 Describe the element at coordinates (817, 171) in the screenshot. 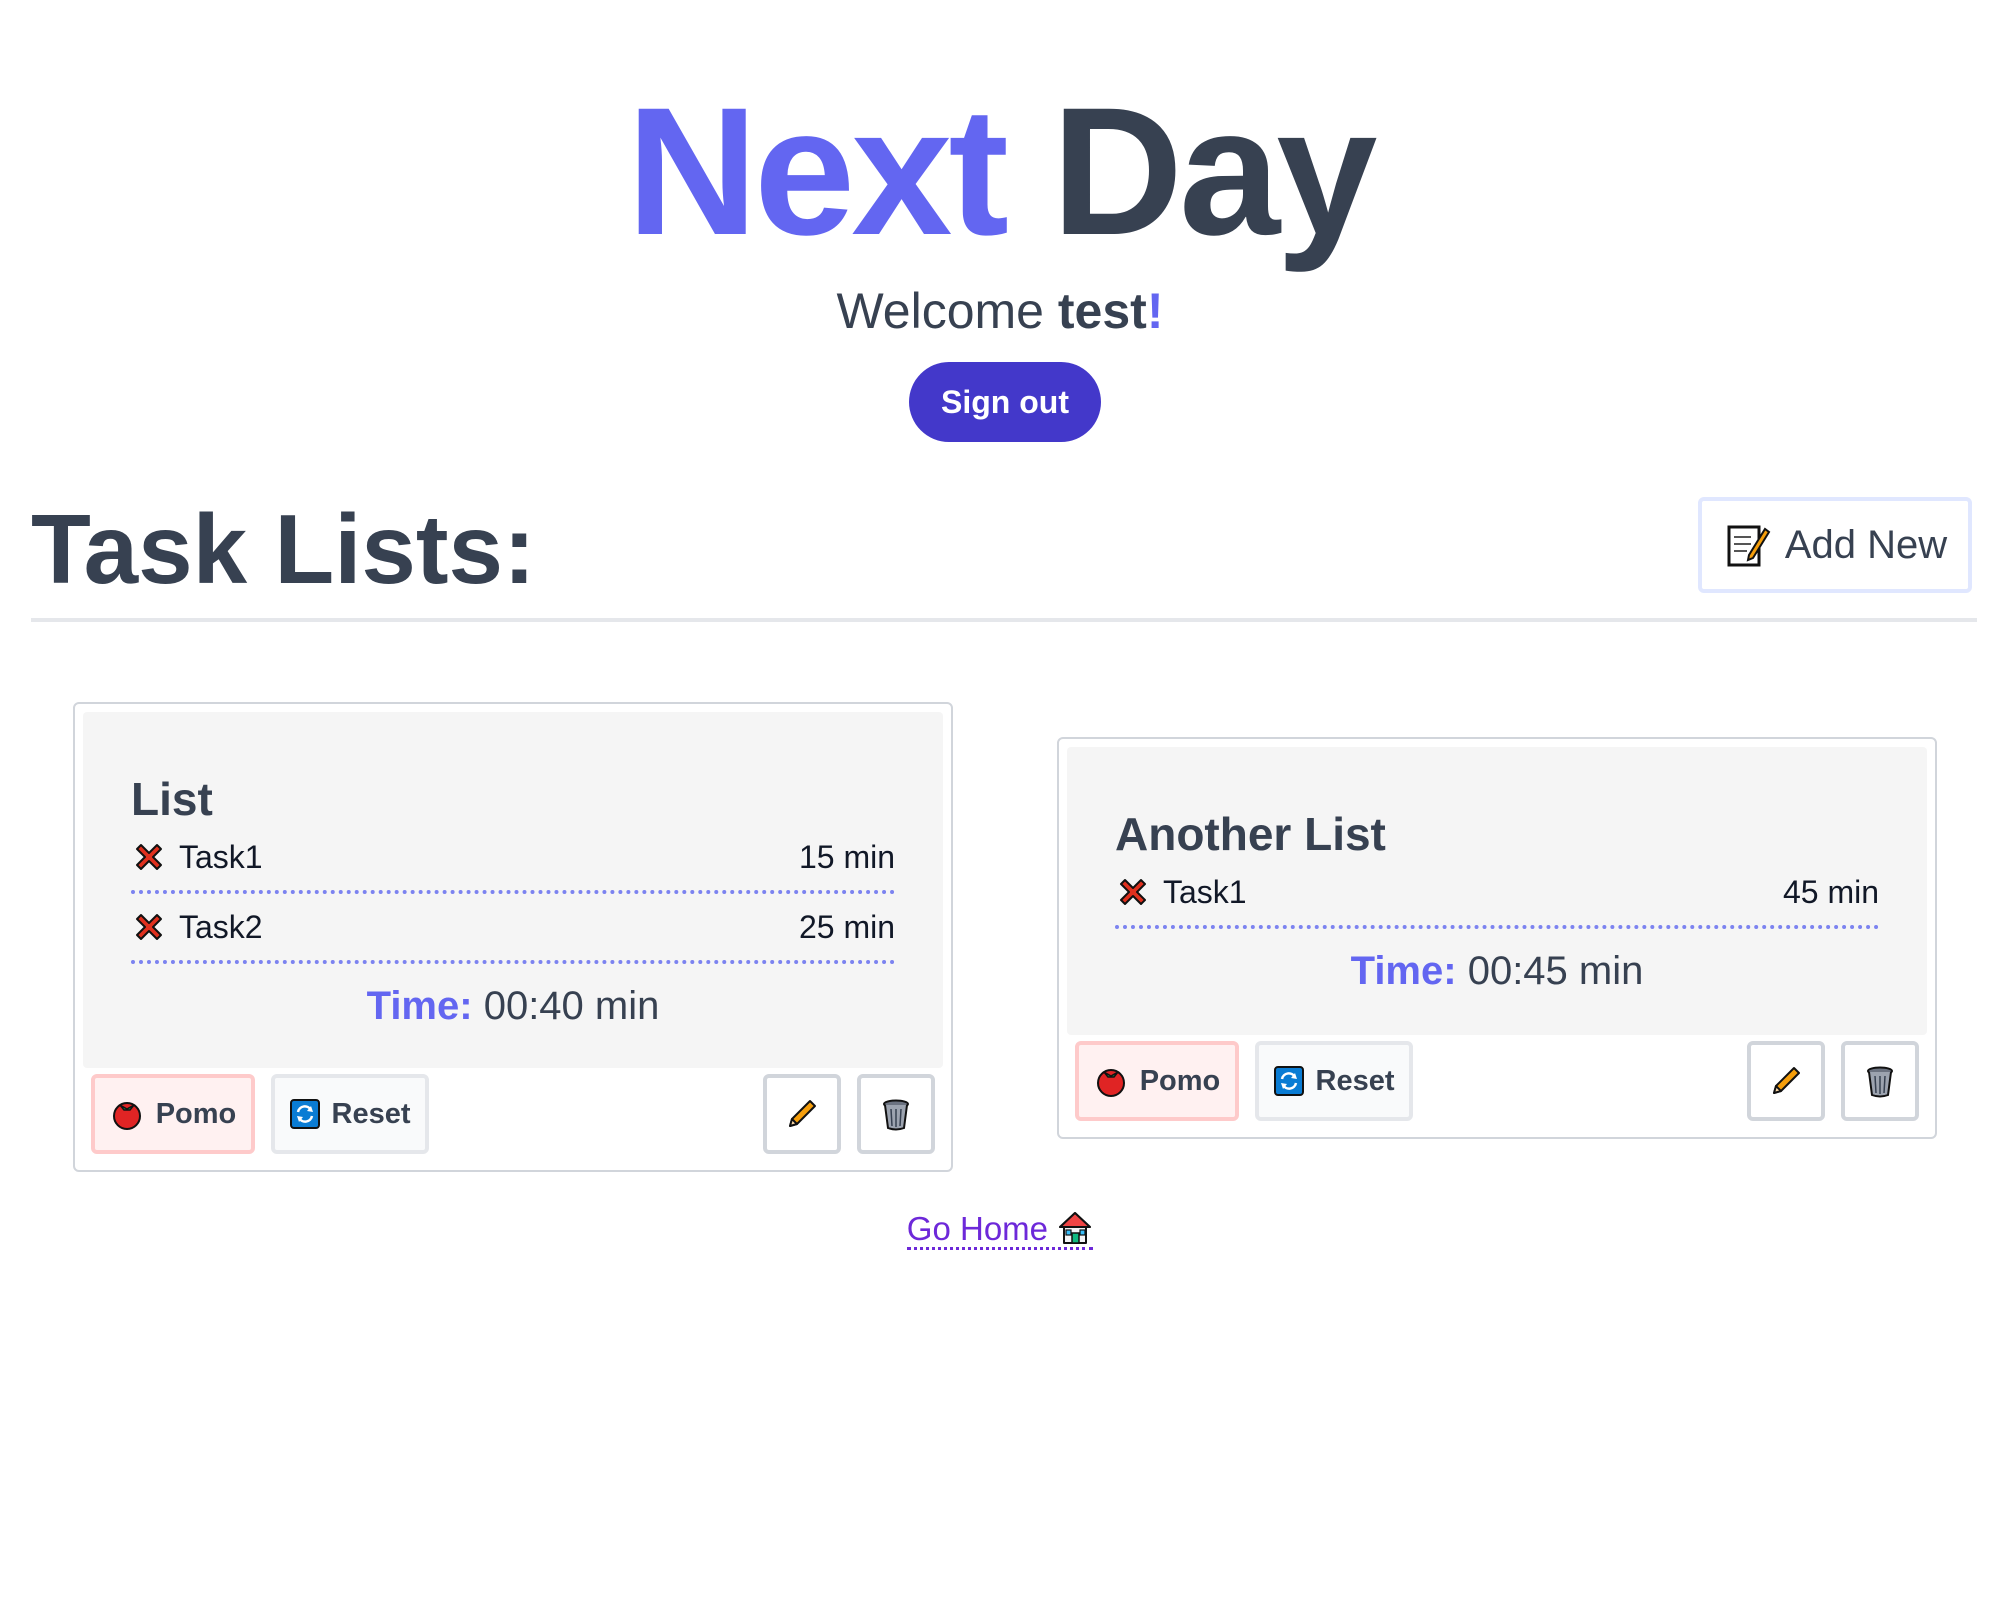

I see `app-title-part1: Next` at that location.